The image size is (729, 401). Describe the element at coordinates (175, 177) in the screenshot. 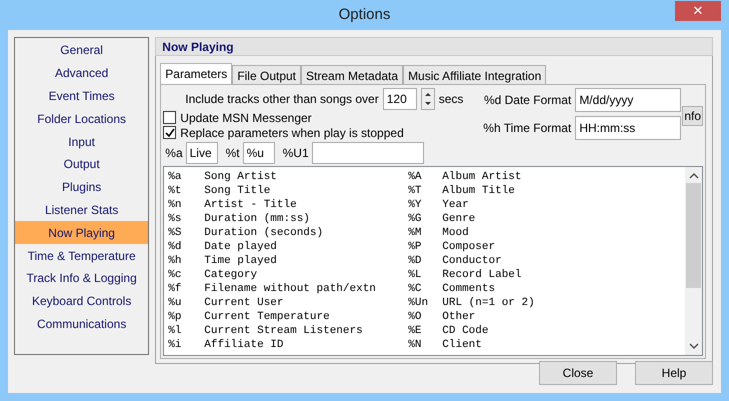

I see `param-code: %a` at that location.